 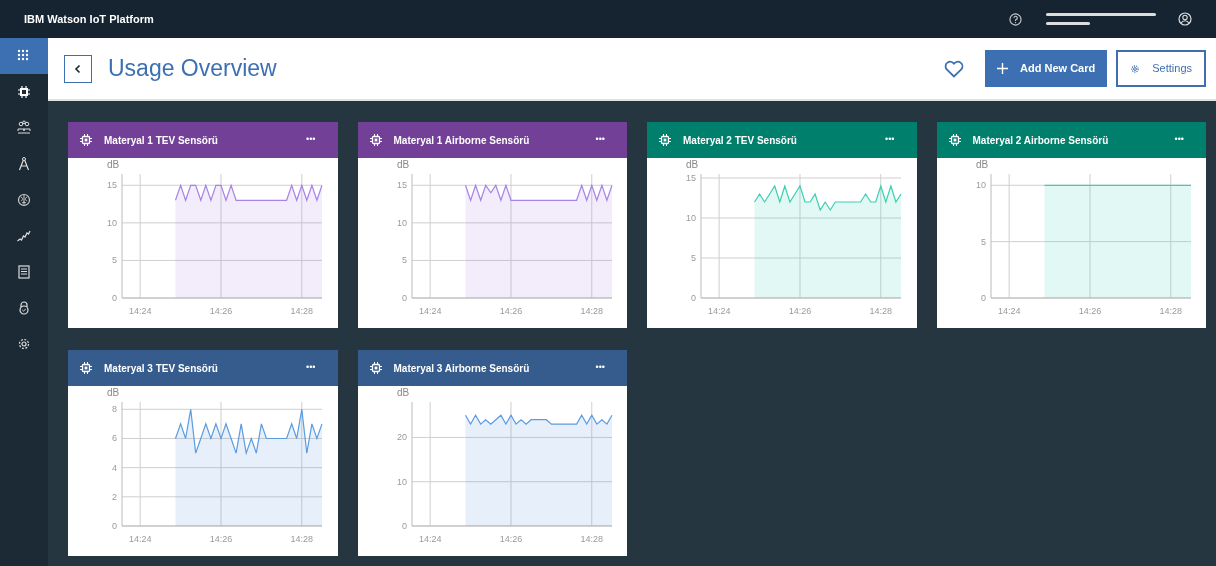 What do you see at coordinates (1068, 23) in the screenshot?
I see `redaction-mark` at bounding box center [1068, 23].